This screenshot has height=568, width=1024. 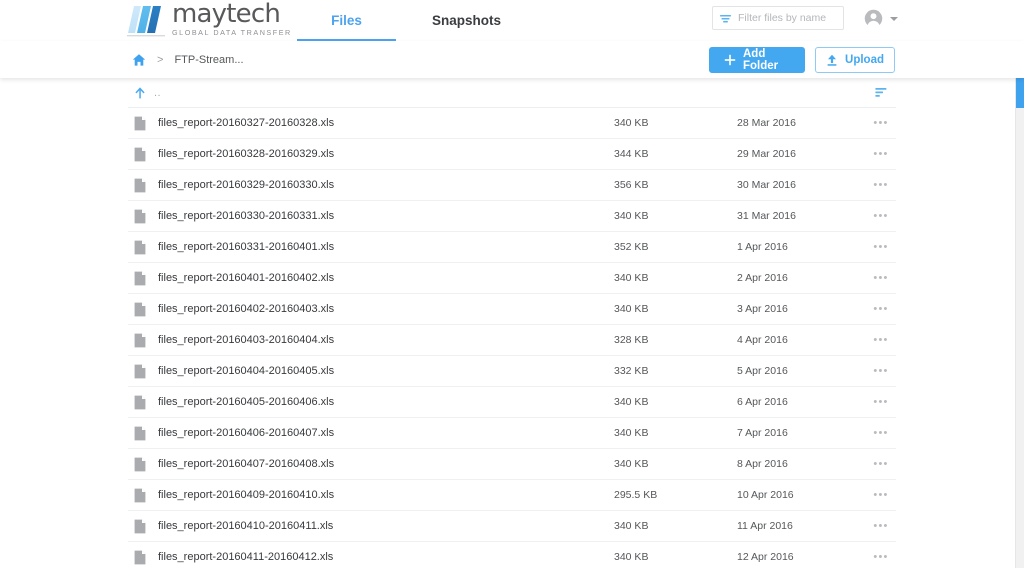 What do you see at coordinates (761, 60) in the screenshot?
I see `add-folder-label: Add Folder` at bounding box center [761, 60].